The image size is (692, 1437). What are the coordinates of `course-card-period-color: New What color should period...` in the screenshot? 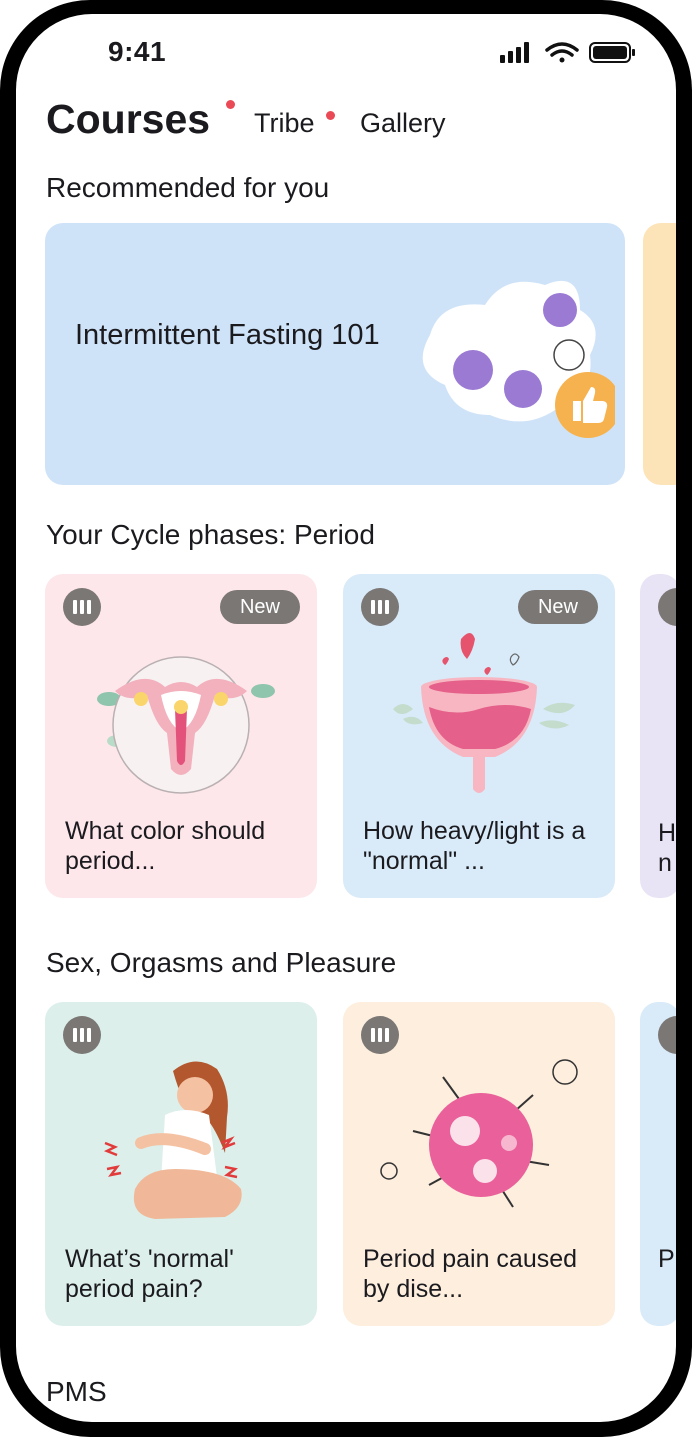 It's located at (181, 736).